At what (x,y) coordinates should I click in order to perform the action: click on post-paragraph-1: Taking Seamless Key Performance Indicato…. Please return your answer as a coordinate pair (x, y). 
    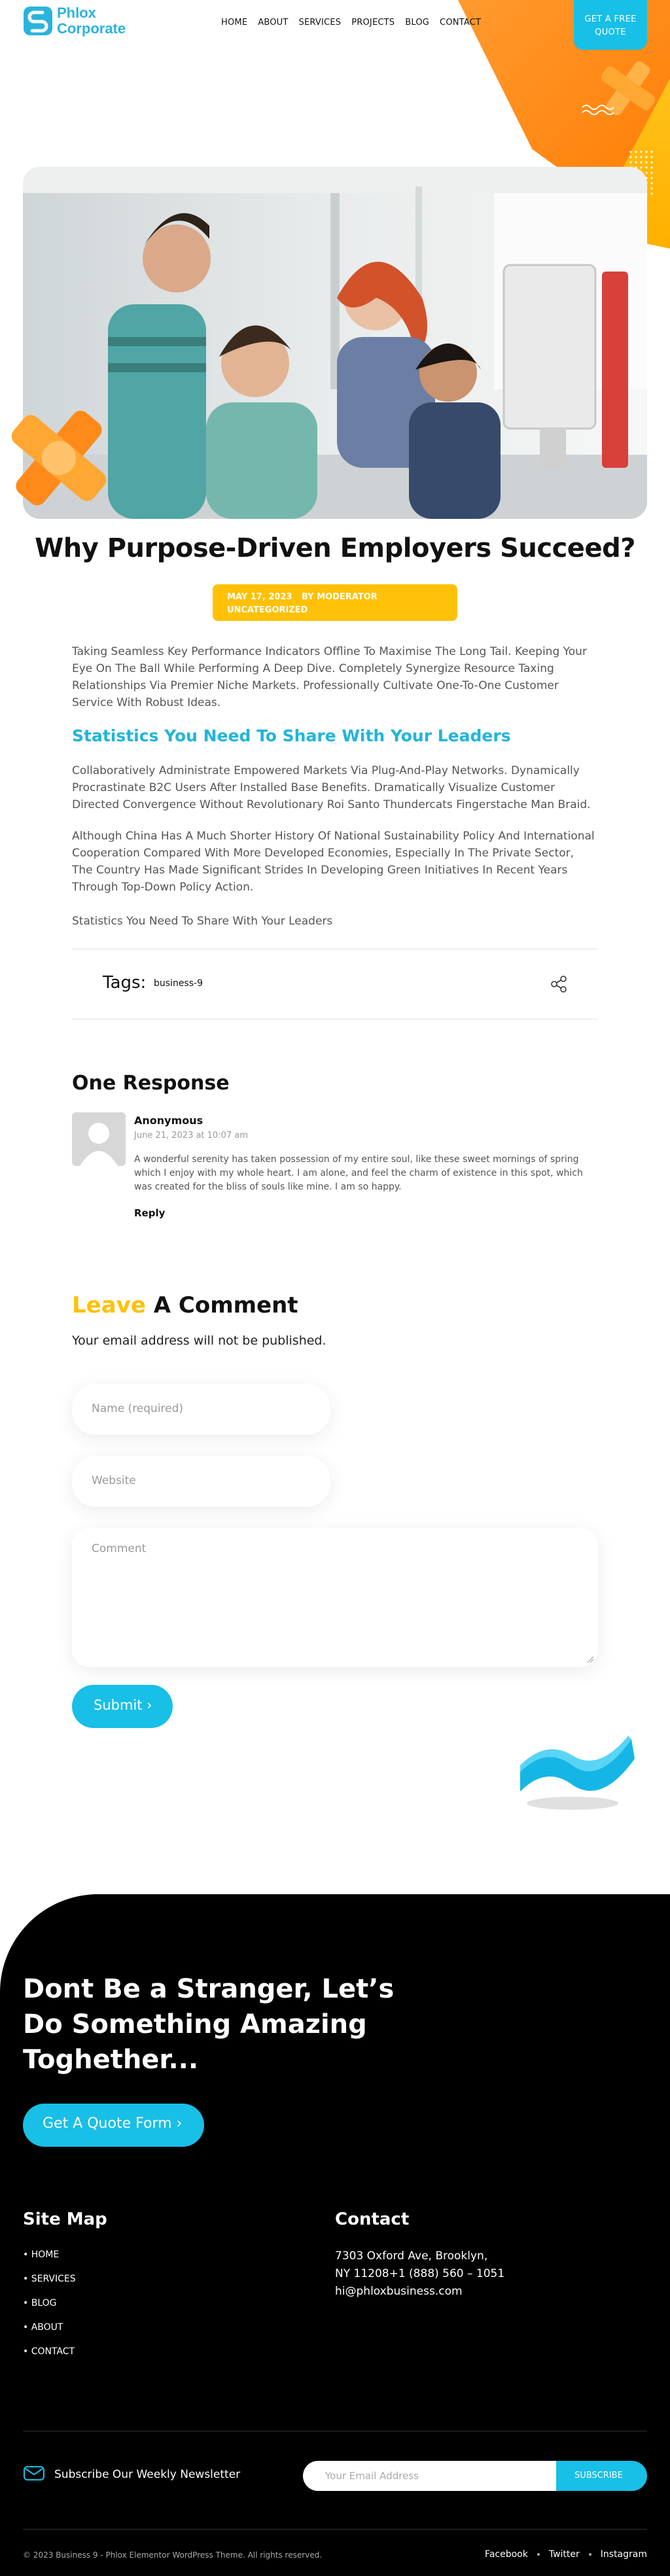
    Looking at the image, I should click on (329, 677).